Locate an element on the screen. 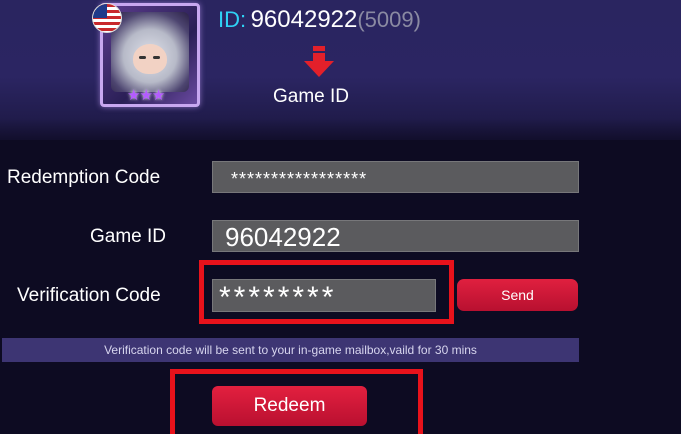  player-id-row: ID: 96042922(5009) is located at coordinates (319, 20).